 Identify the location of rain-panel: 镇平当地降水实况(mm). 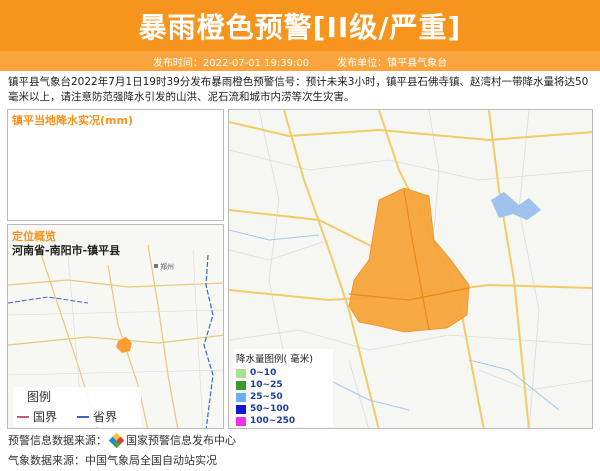
(115, 165).